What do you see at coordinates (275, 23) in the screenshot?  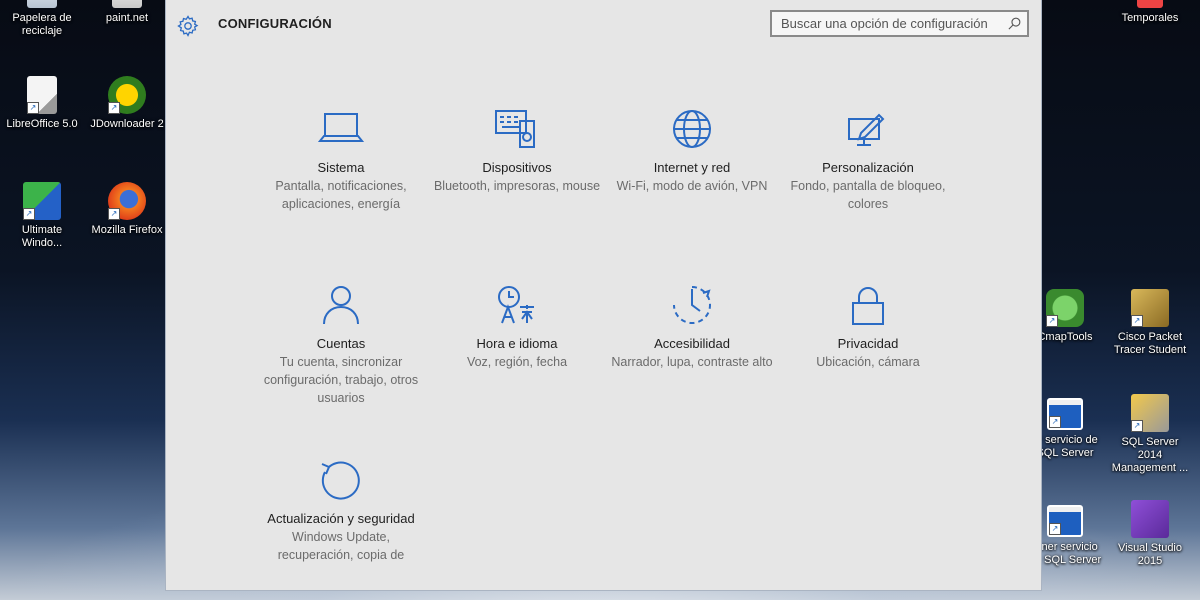 I see `page-title: CONFIGURACIÓN` at bounding box center [275, 23].